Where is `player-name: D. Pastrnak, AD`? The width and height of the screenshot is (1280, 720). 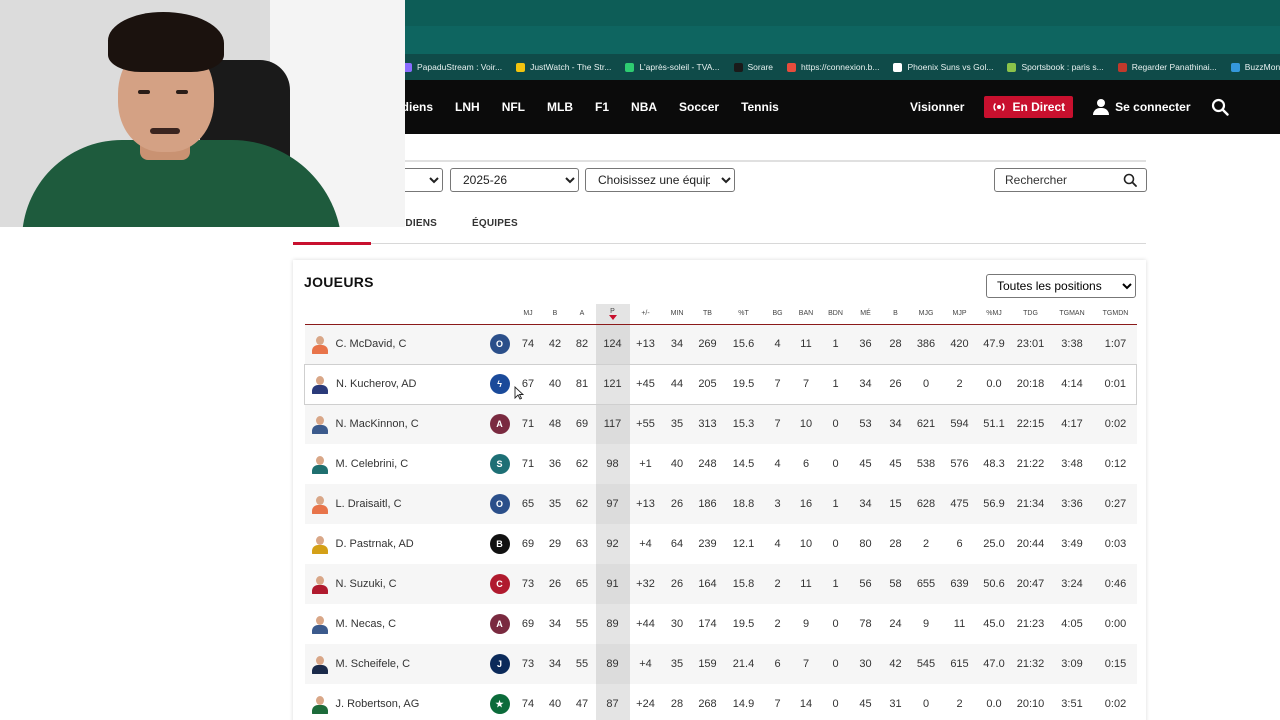
player-name: D. Pastrnak, AD is located at coordinates (375, 544).